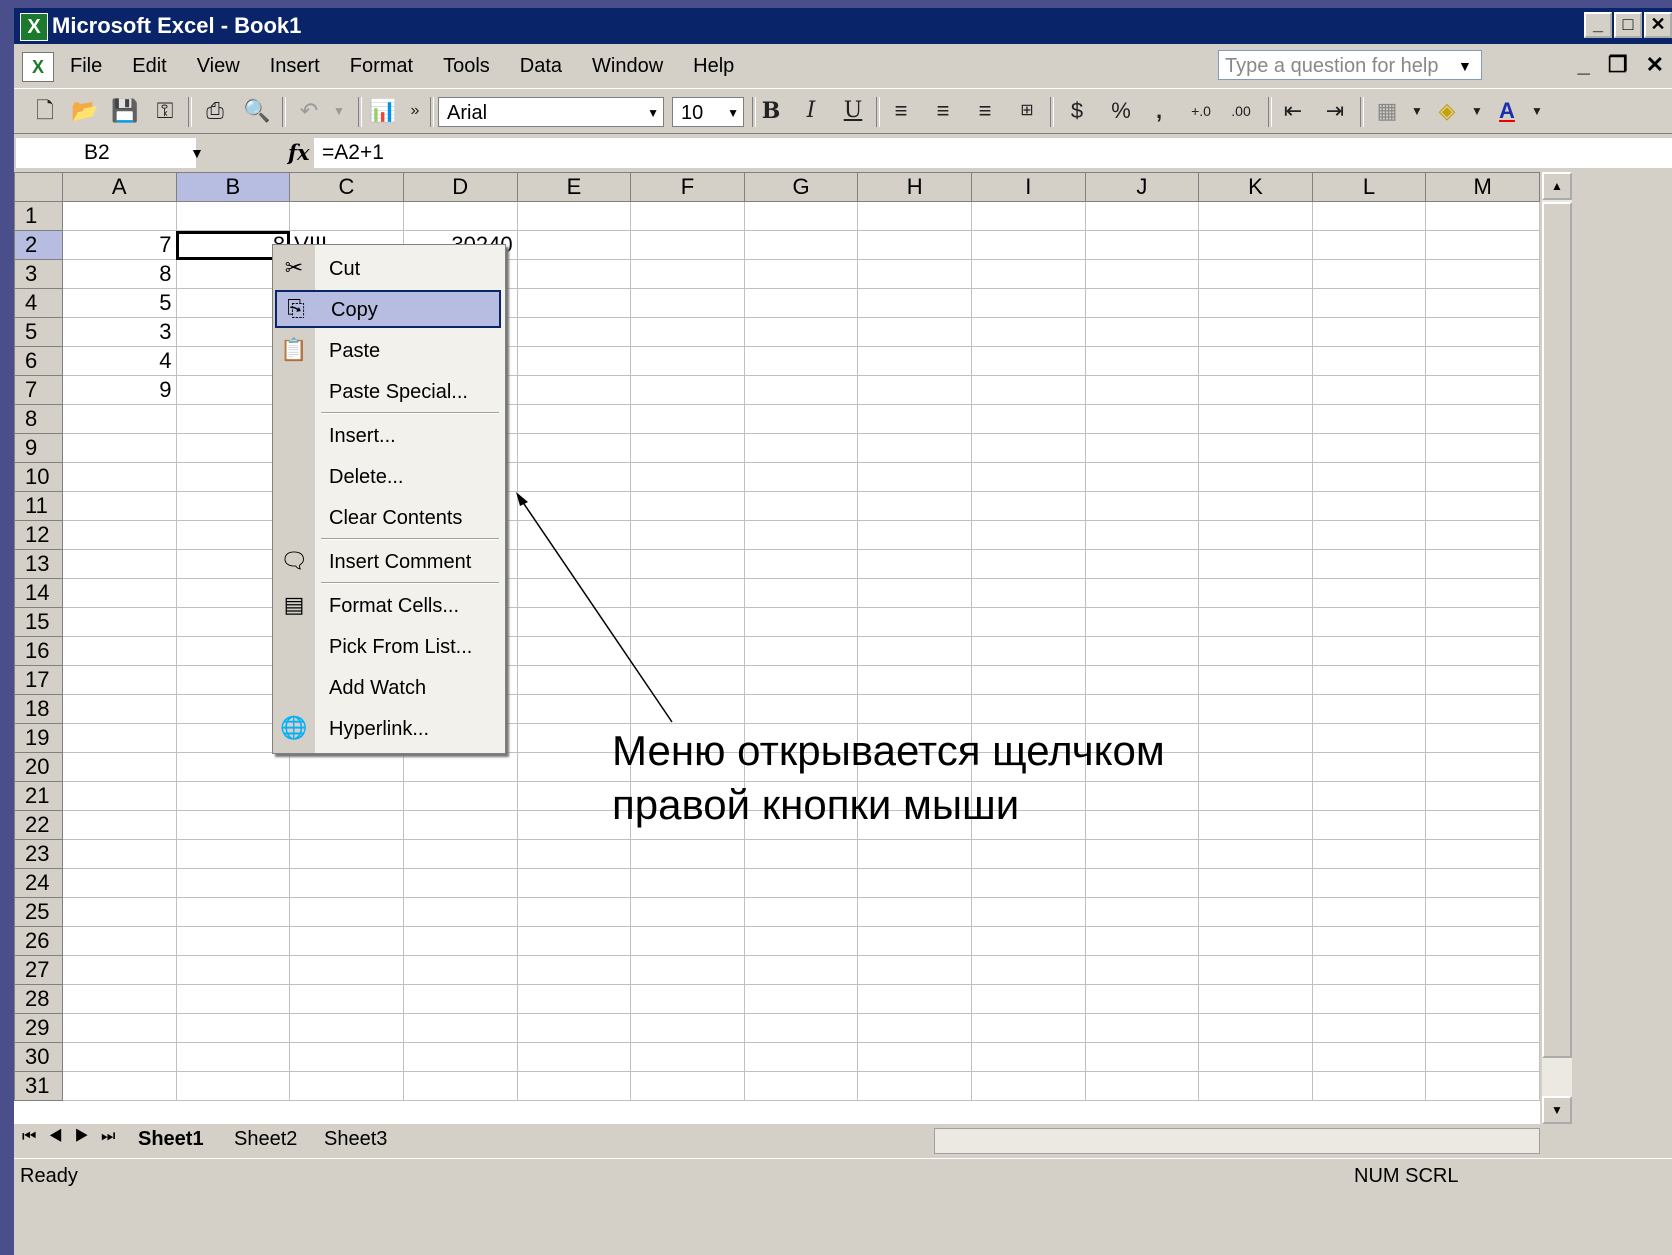 The height and width of the screenshot is (1255, 1672). What do you see at coordinates (816, 804) in the screenshot?
I see `annotation-line-2: правой кнопки мыши` at bounding box center [816, 804].